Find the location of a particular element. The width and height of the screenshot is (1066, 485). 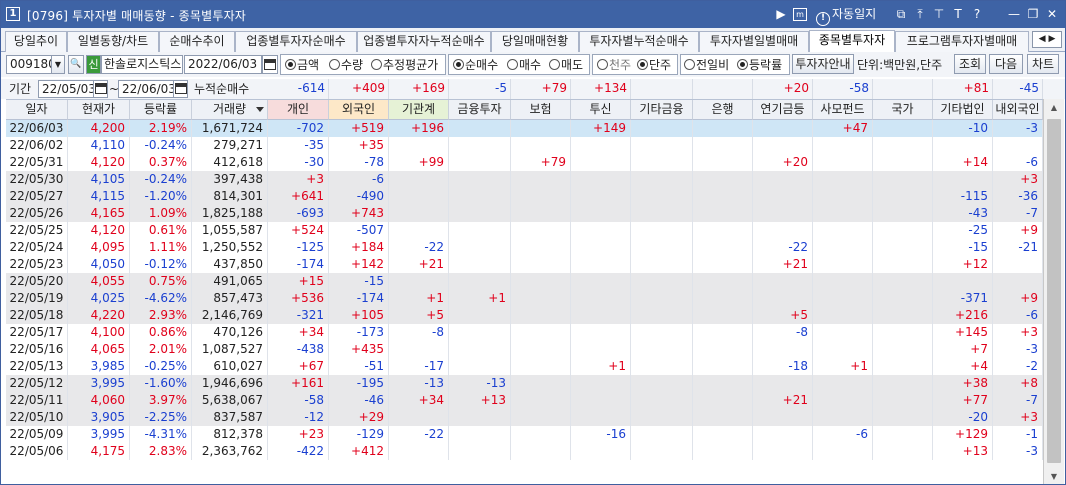

column-header-individual: 개인 is located at coordinates (298, 110).